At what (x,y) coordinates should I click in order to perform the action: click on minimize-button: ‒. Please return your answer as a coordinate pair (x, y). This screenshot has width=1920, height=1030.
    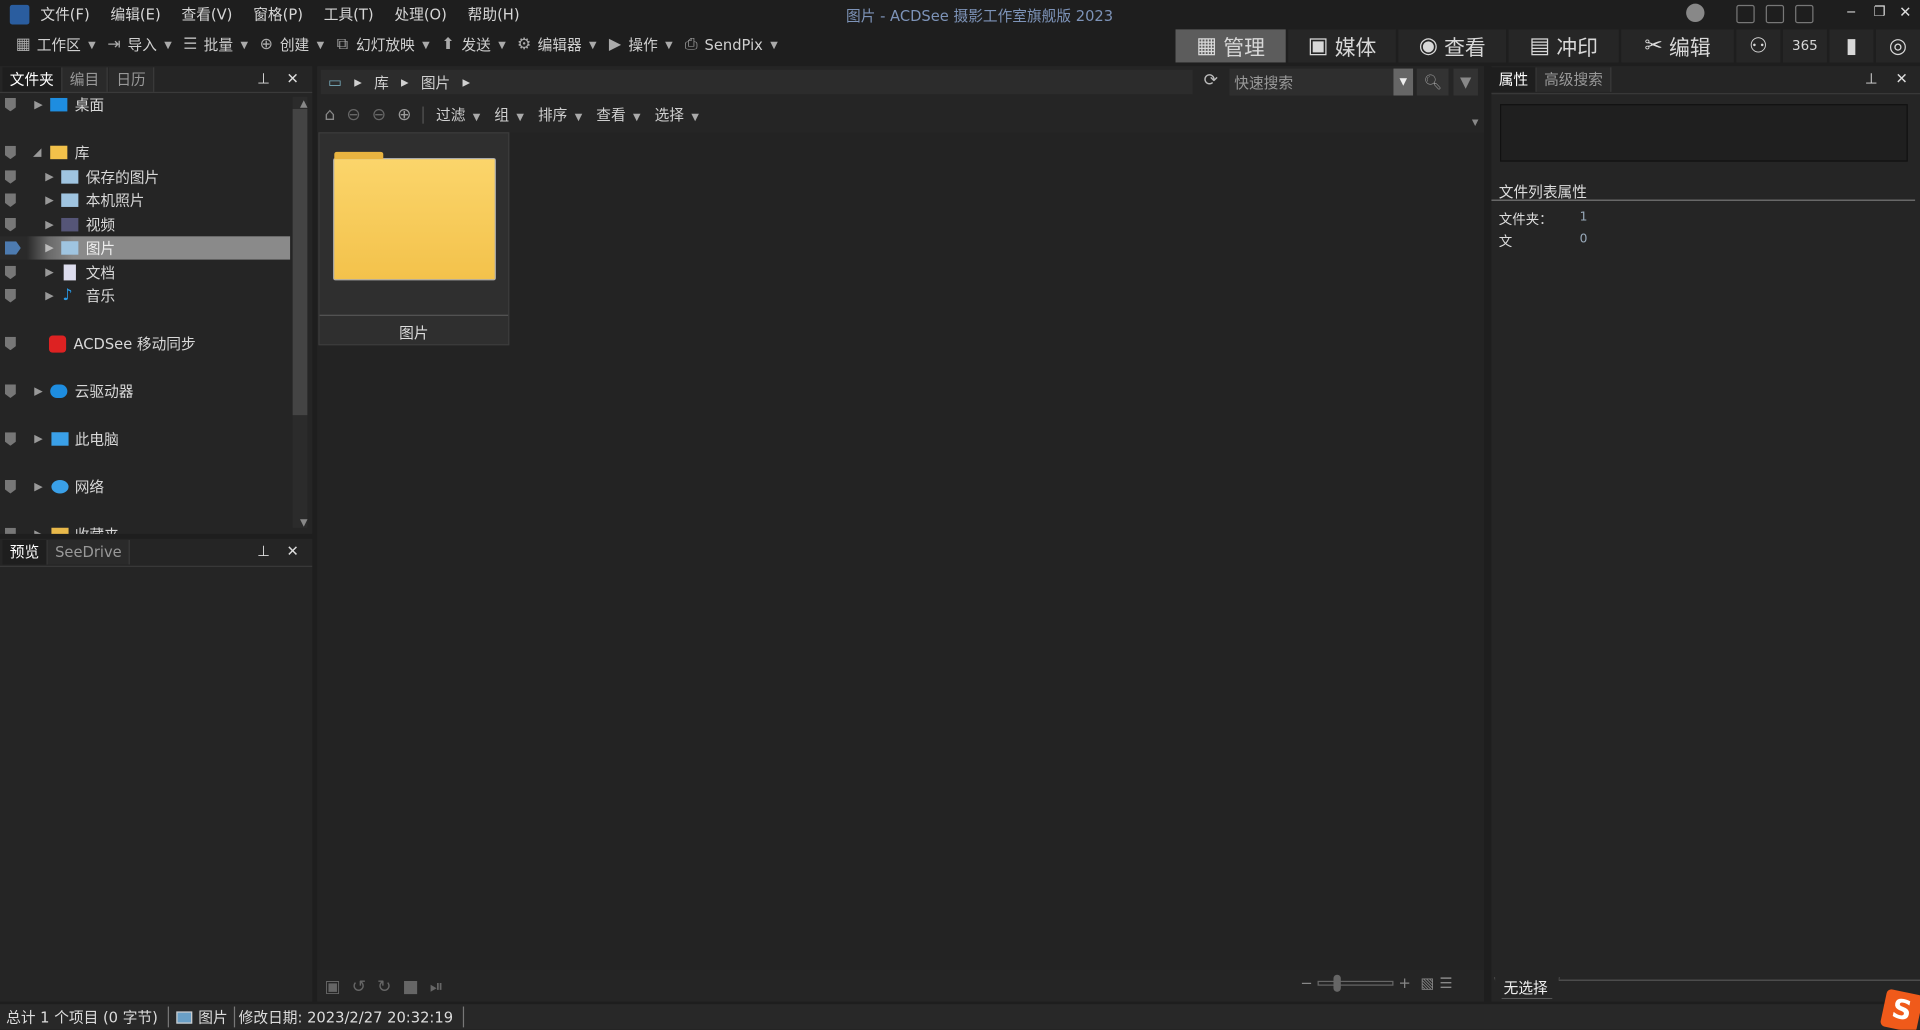
    Looking at the image, I should click on (1851, 10).